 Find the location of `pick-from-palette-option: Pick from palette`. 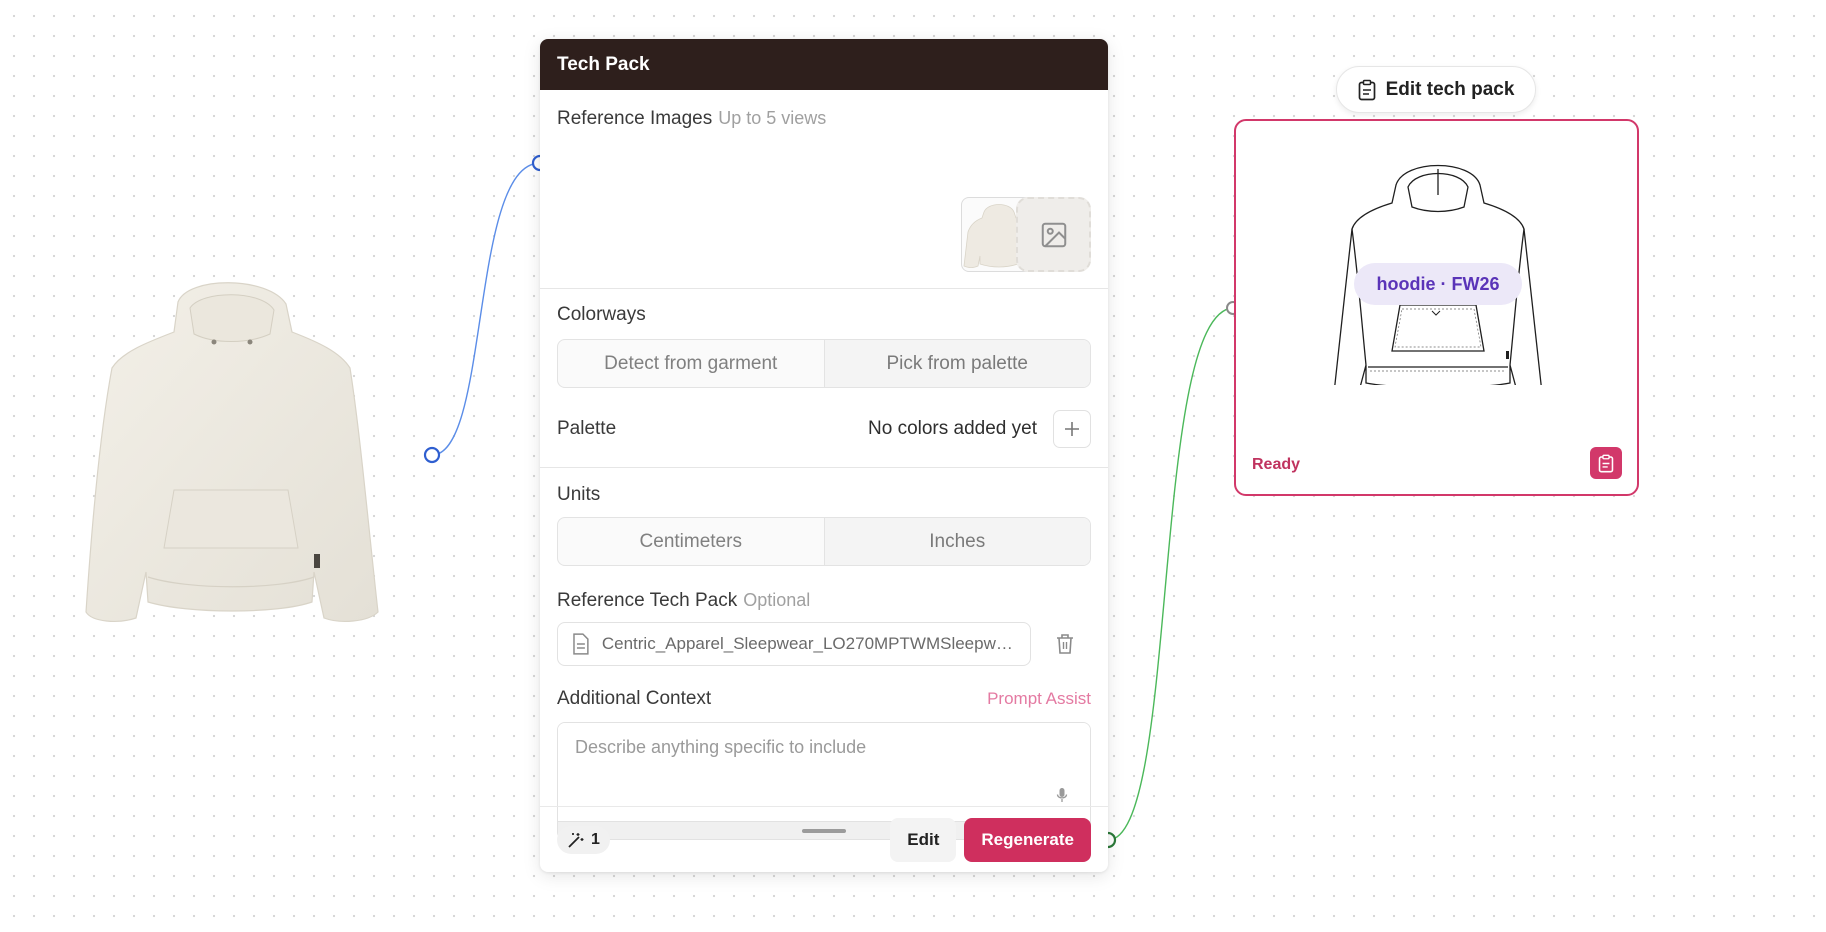

pick-from-palette-option: Pick from palette is located at coordinates (956, 363).